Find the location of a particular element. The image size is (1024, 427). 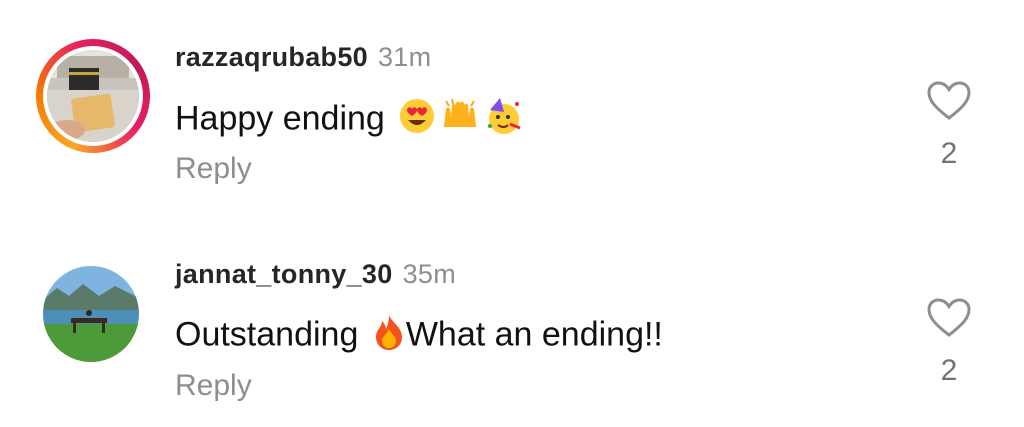

comment-timestamp: 35m is located at coordinates (429, 274).